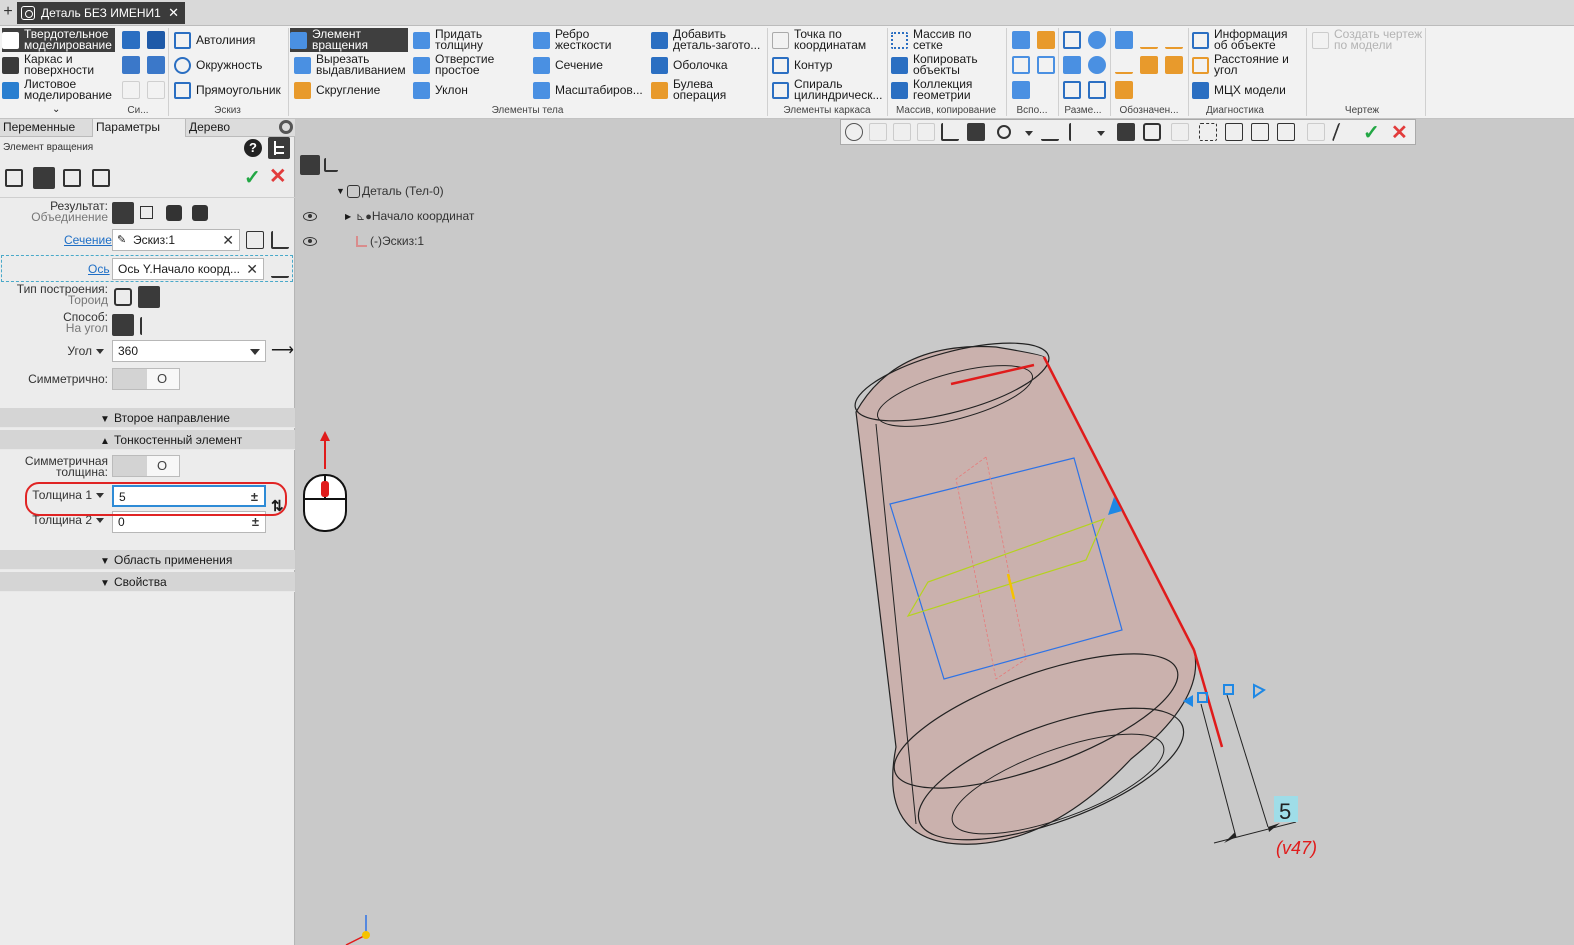 The width and height of the screenshot is (1574, 945). I want to click on point-aux-icon, so click(1046, 65).